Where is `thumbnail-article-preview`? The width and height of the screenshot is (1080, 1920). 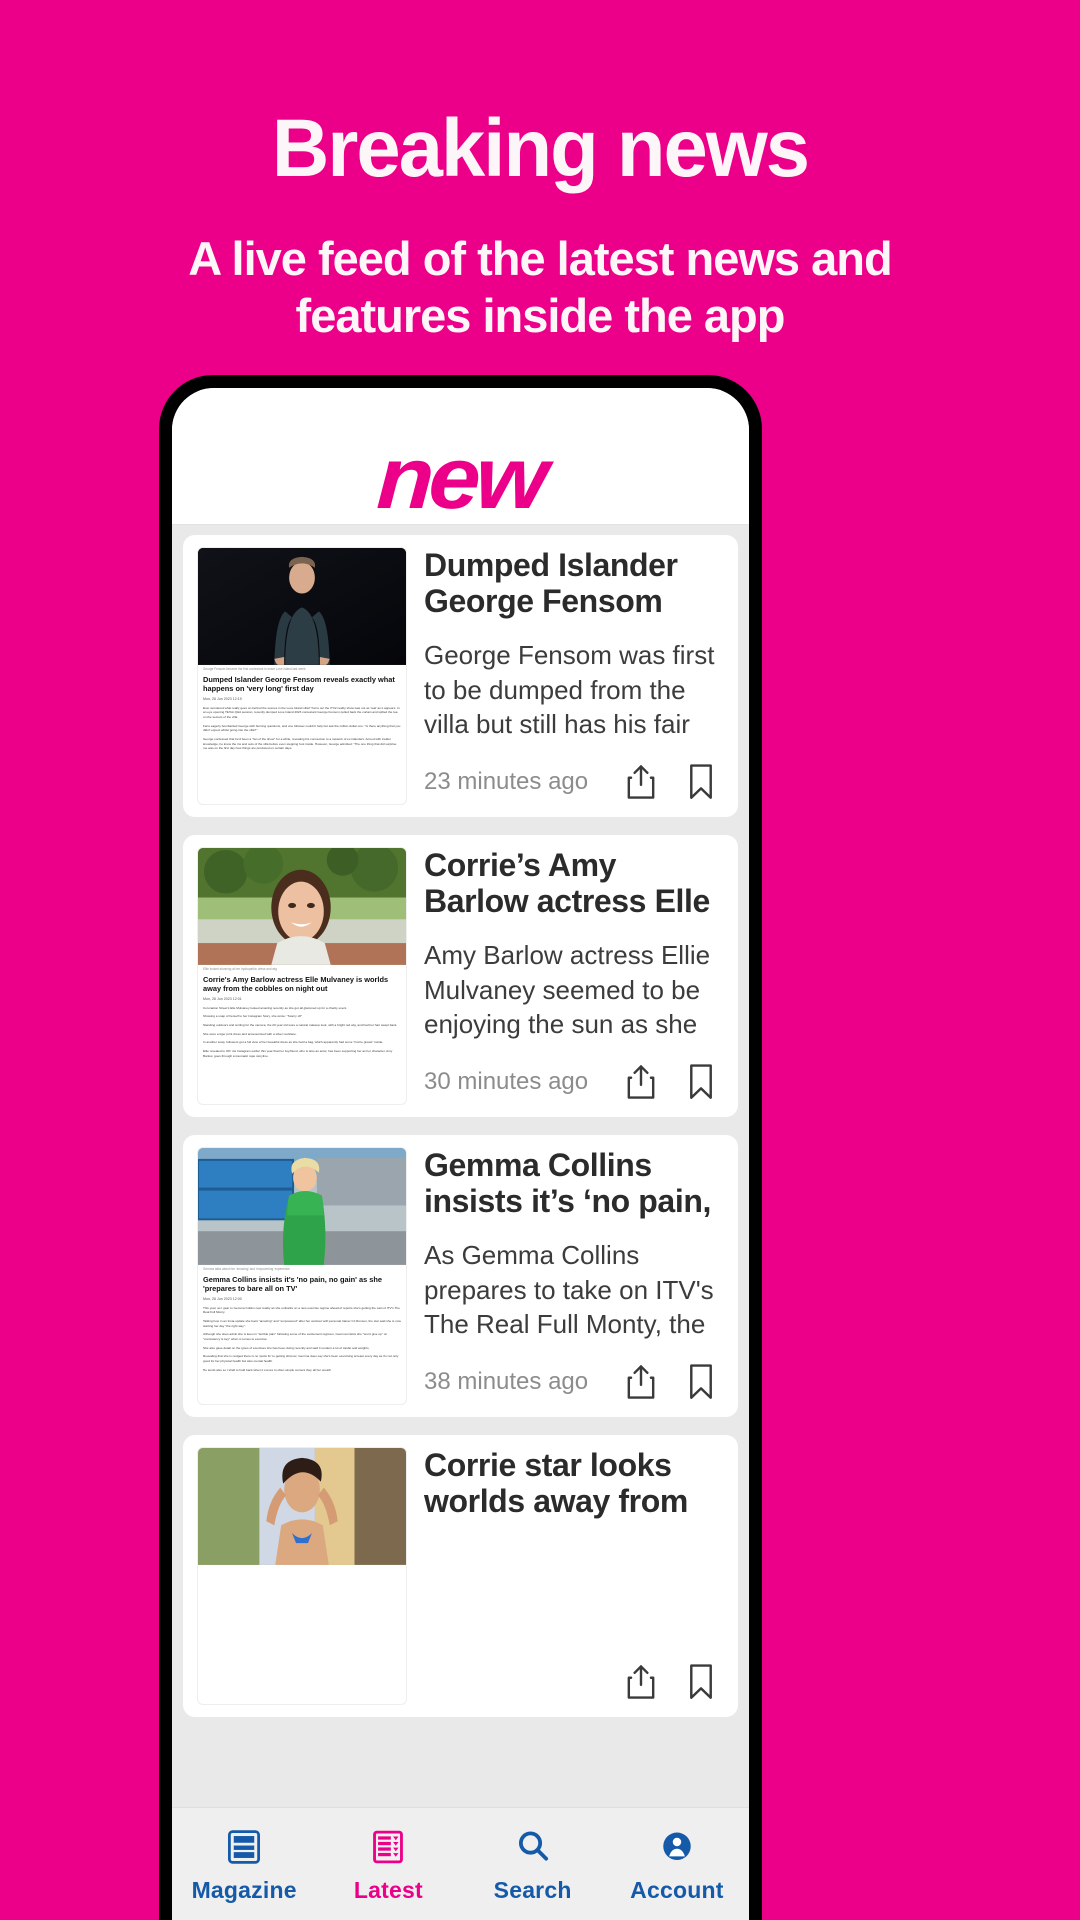 thumbnail-article-preview is located at coordinates (302, 1566).